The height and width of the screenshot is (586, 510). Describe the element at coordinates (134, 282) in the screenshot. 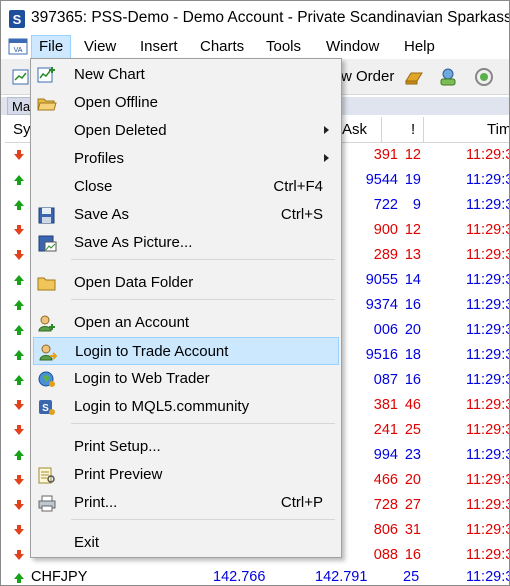

I see `menu-item-label: Open Data Folder` at that location.